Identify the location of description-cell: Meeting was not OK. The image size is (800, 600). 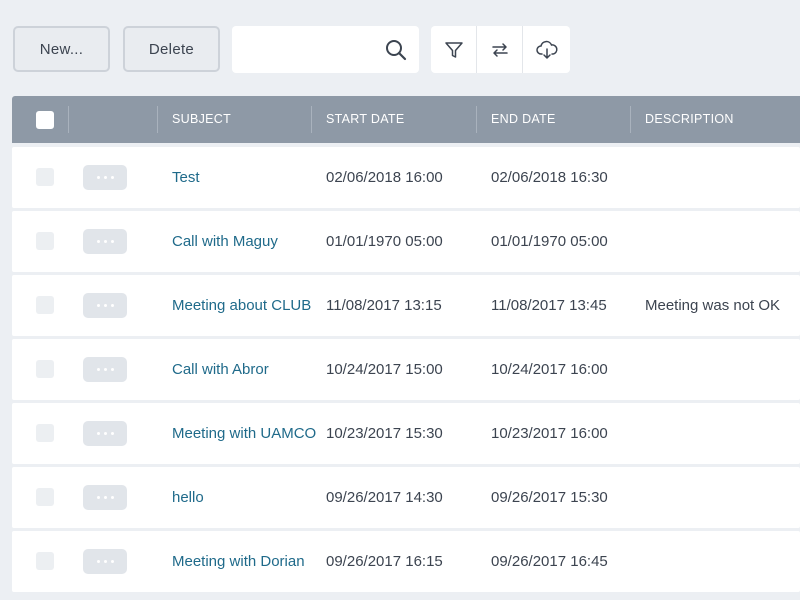
(713, 305).